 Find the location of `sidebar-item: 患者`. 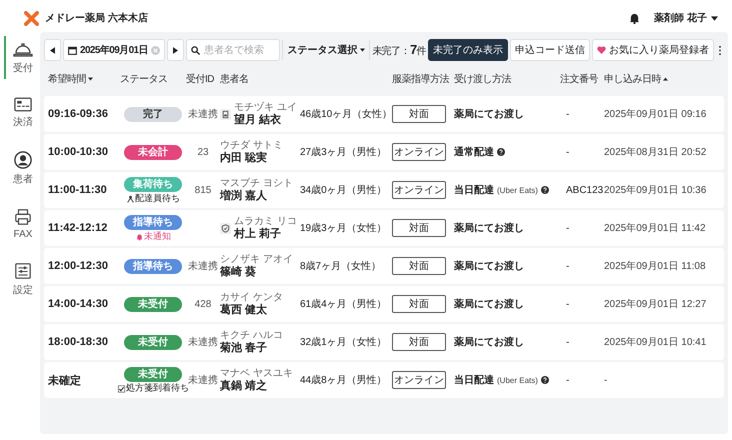

sidebar-item: 患者 is located at coordinates (22, 168).